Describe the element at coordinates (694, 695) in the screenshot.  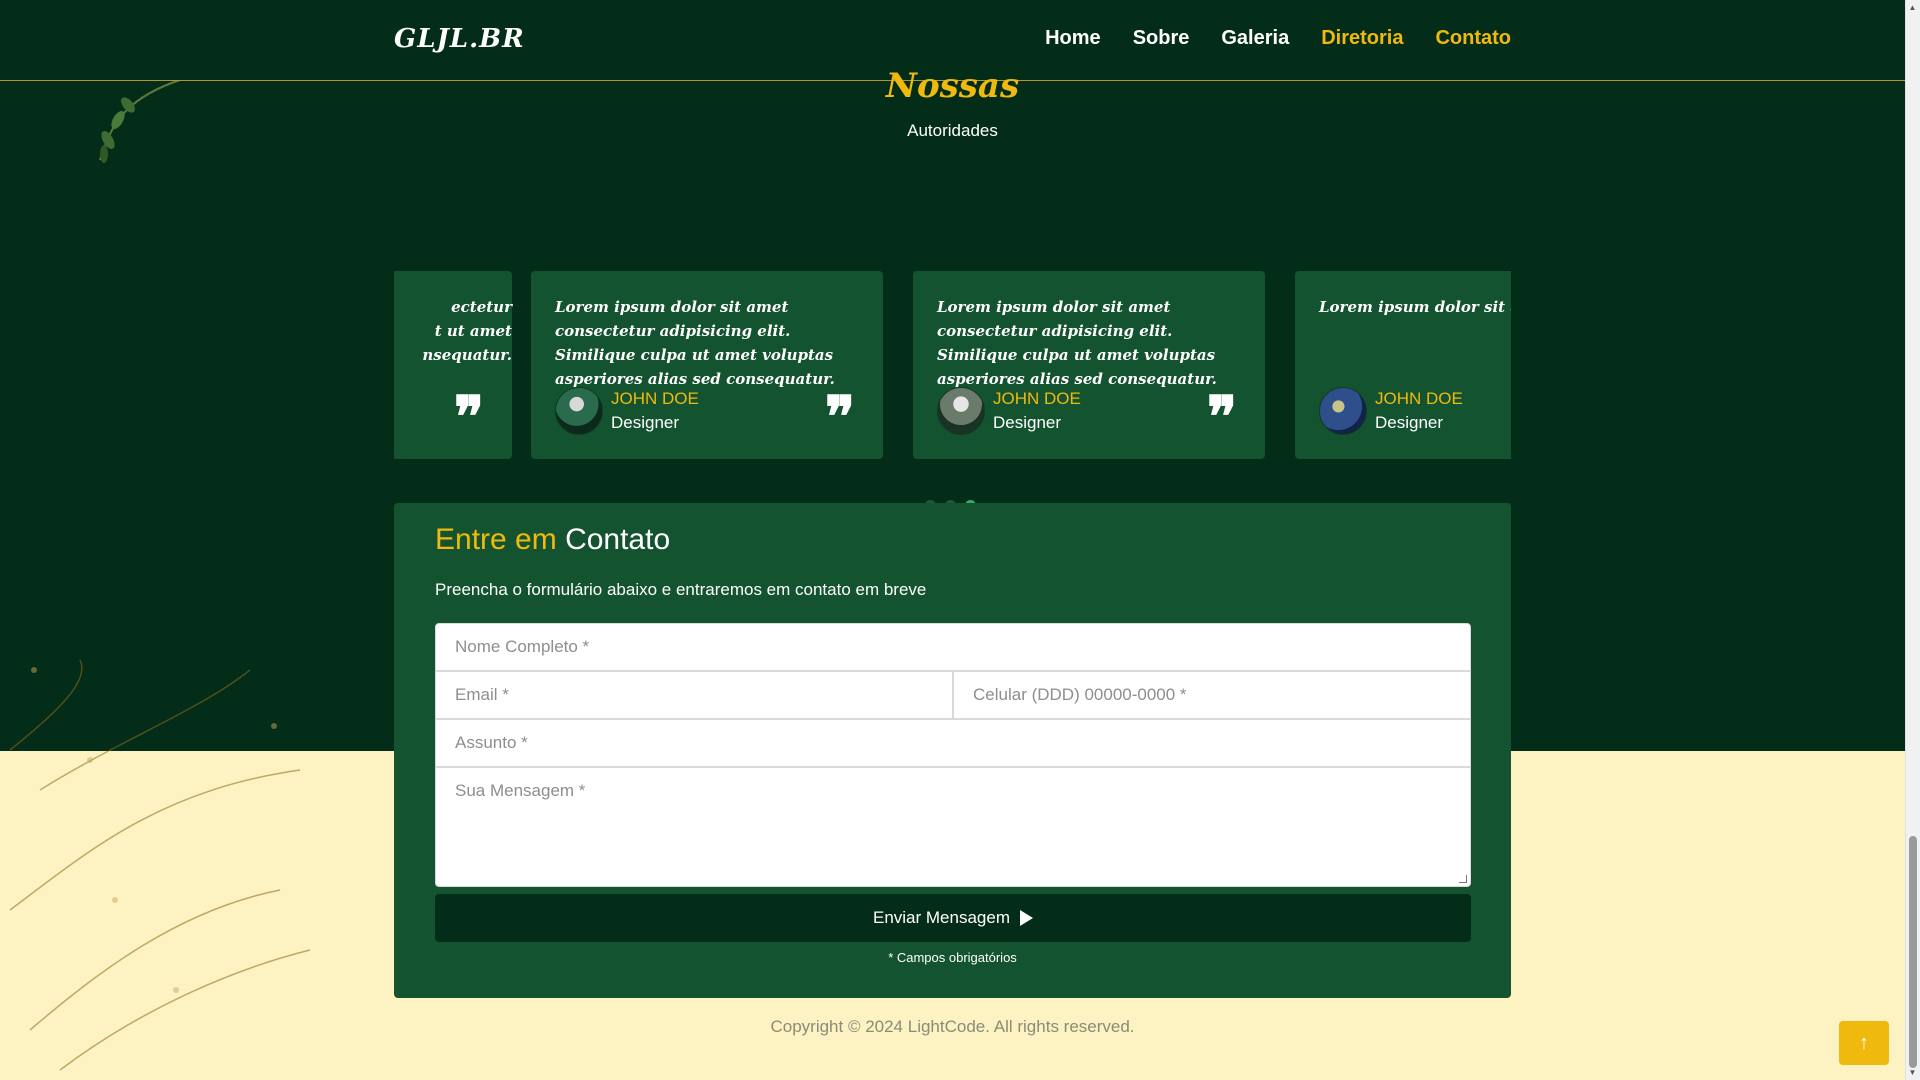
I see `email-field: Email *` at that location.